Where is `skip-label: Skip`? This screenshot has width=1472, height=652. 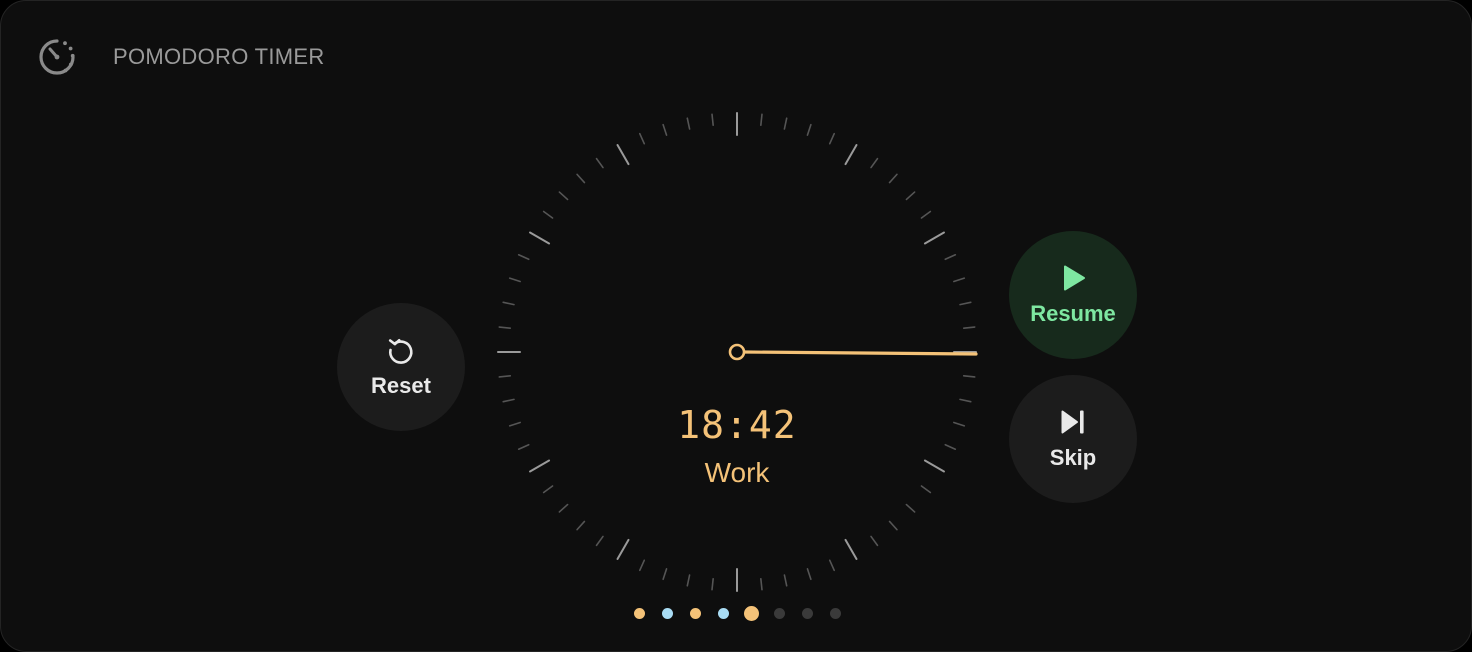 skip-label: Skip is located at coordinates (1073, 457).